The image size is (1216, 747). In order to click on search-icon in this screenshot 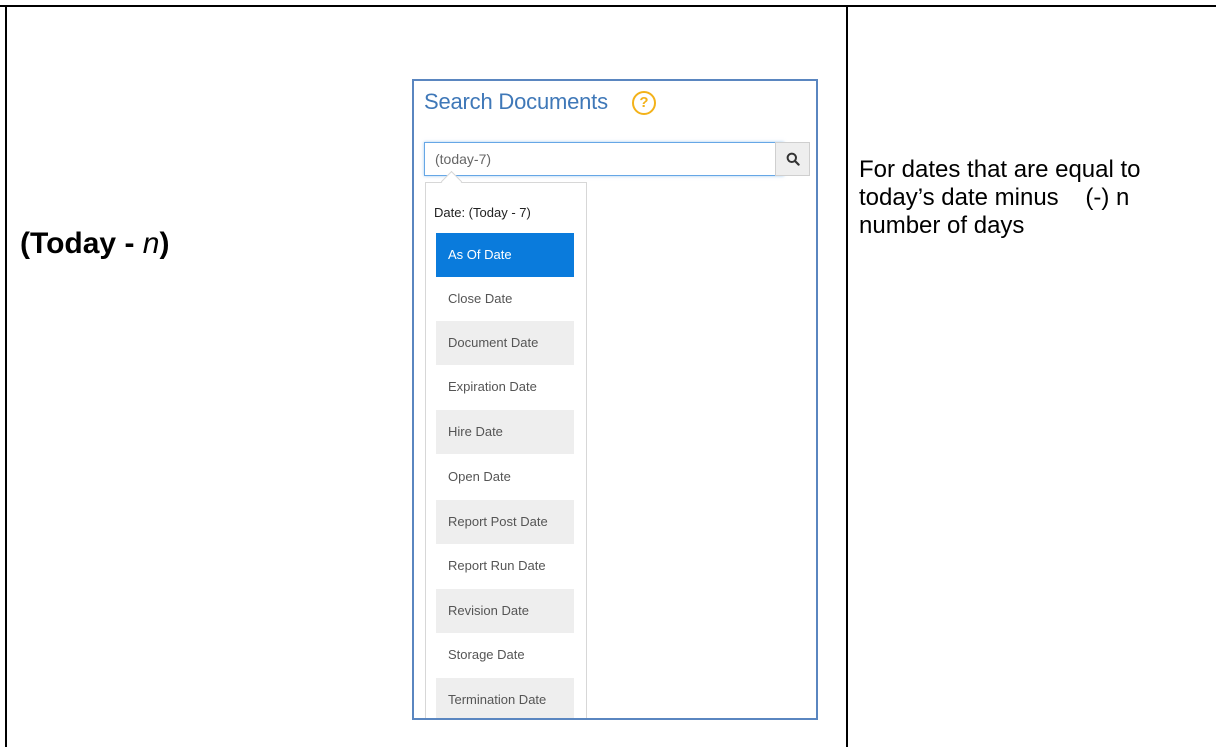, I will do `click(793, 159)`.